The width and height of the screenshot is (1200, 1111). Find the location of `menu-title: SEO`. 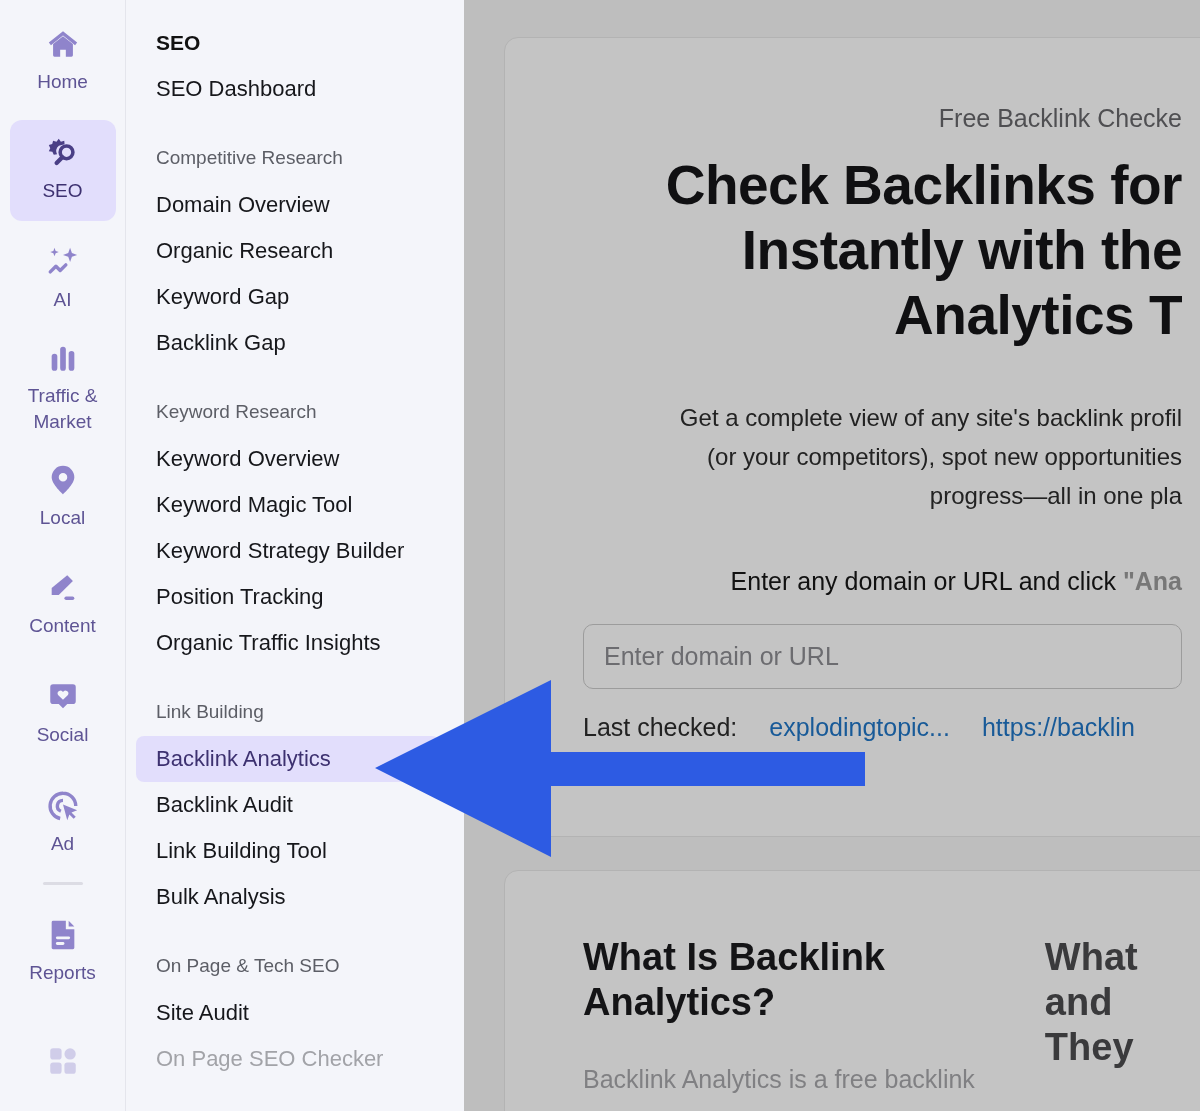

menu-title: SEO is located at coordinates (178, 43).